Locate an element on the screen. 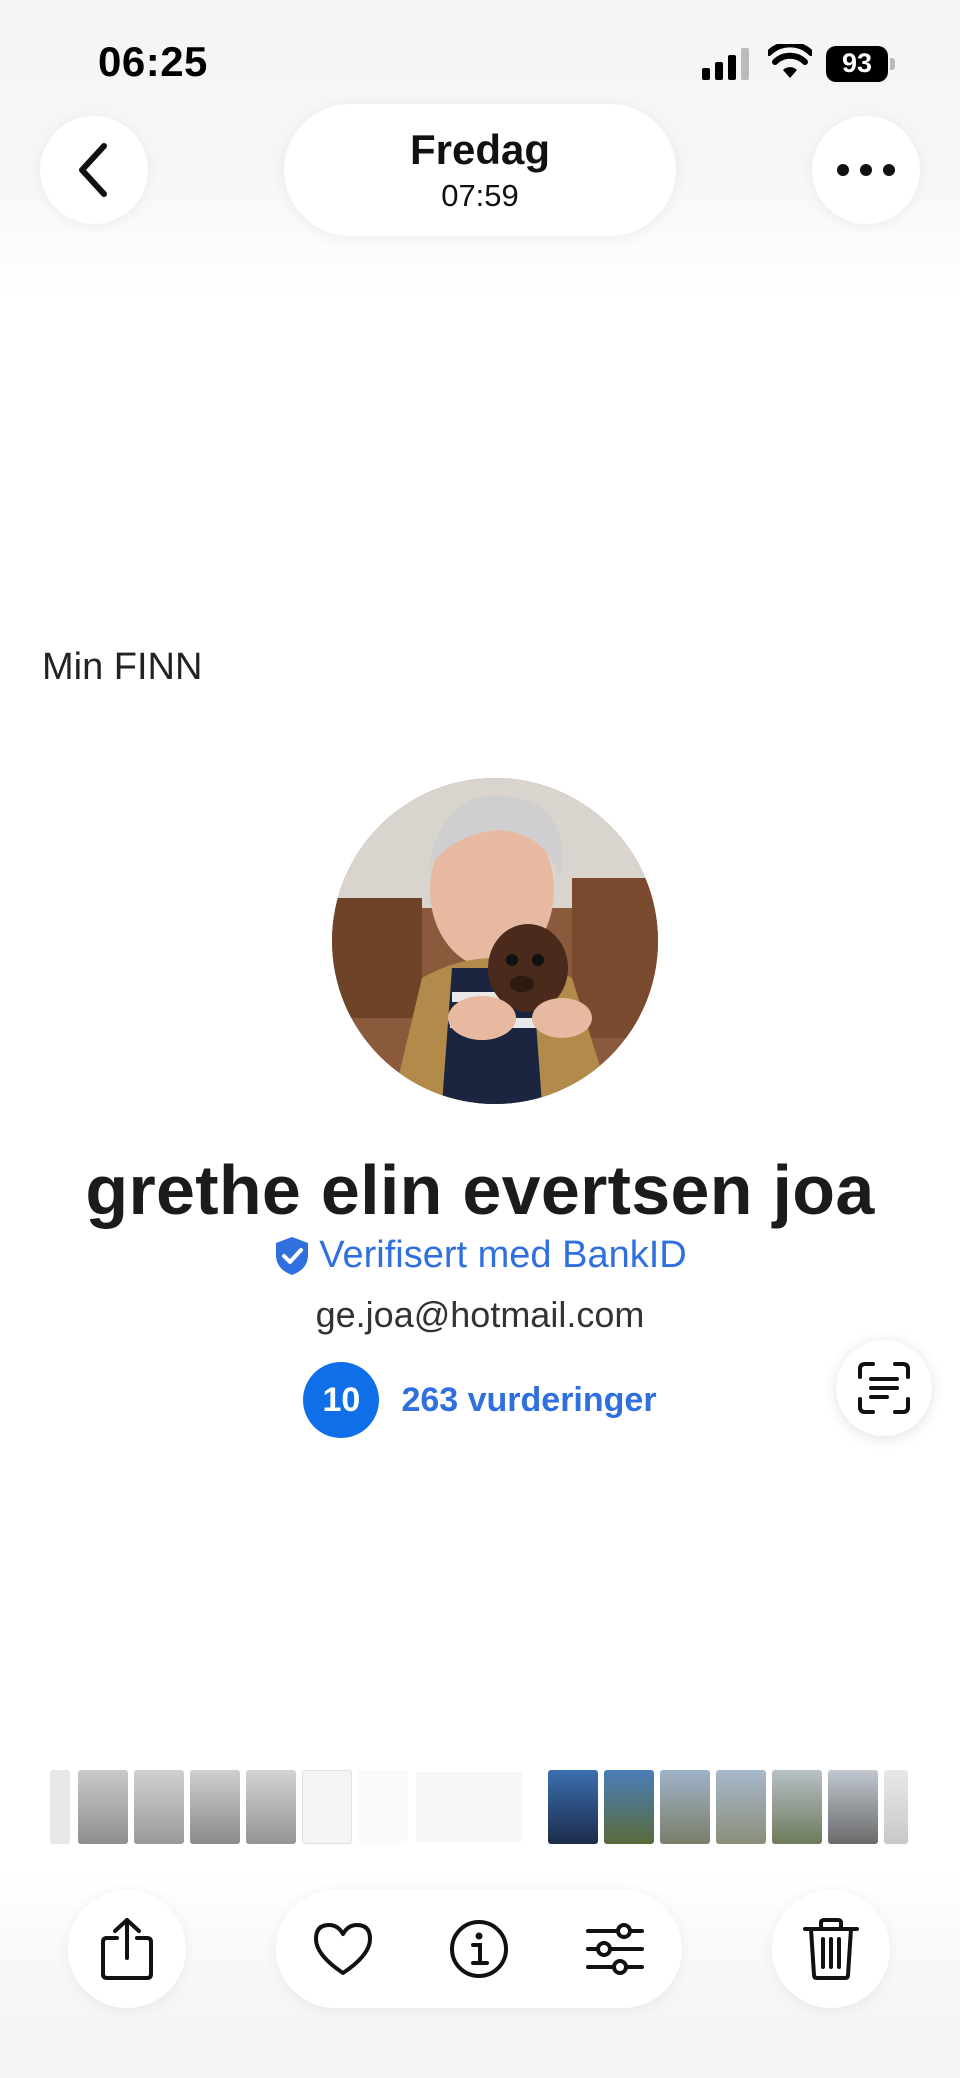 Image resolution: width=960 pixels, height=2078 pixels. rating-score-badge: 10 is located at coordinates (341, 1400).